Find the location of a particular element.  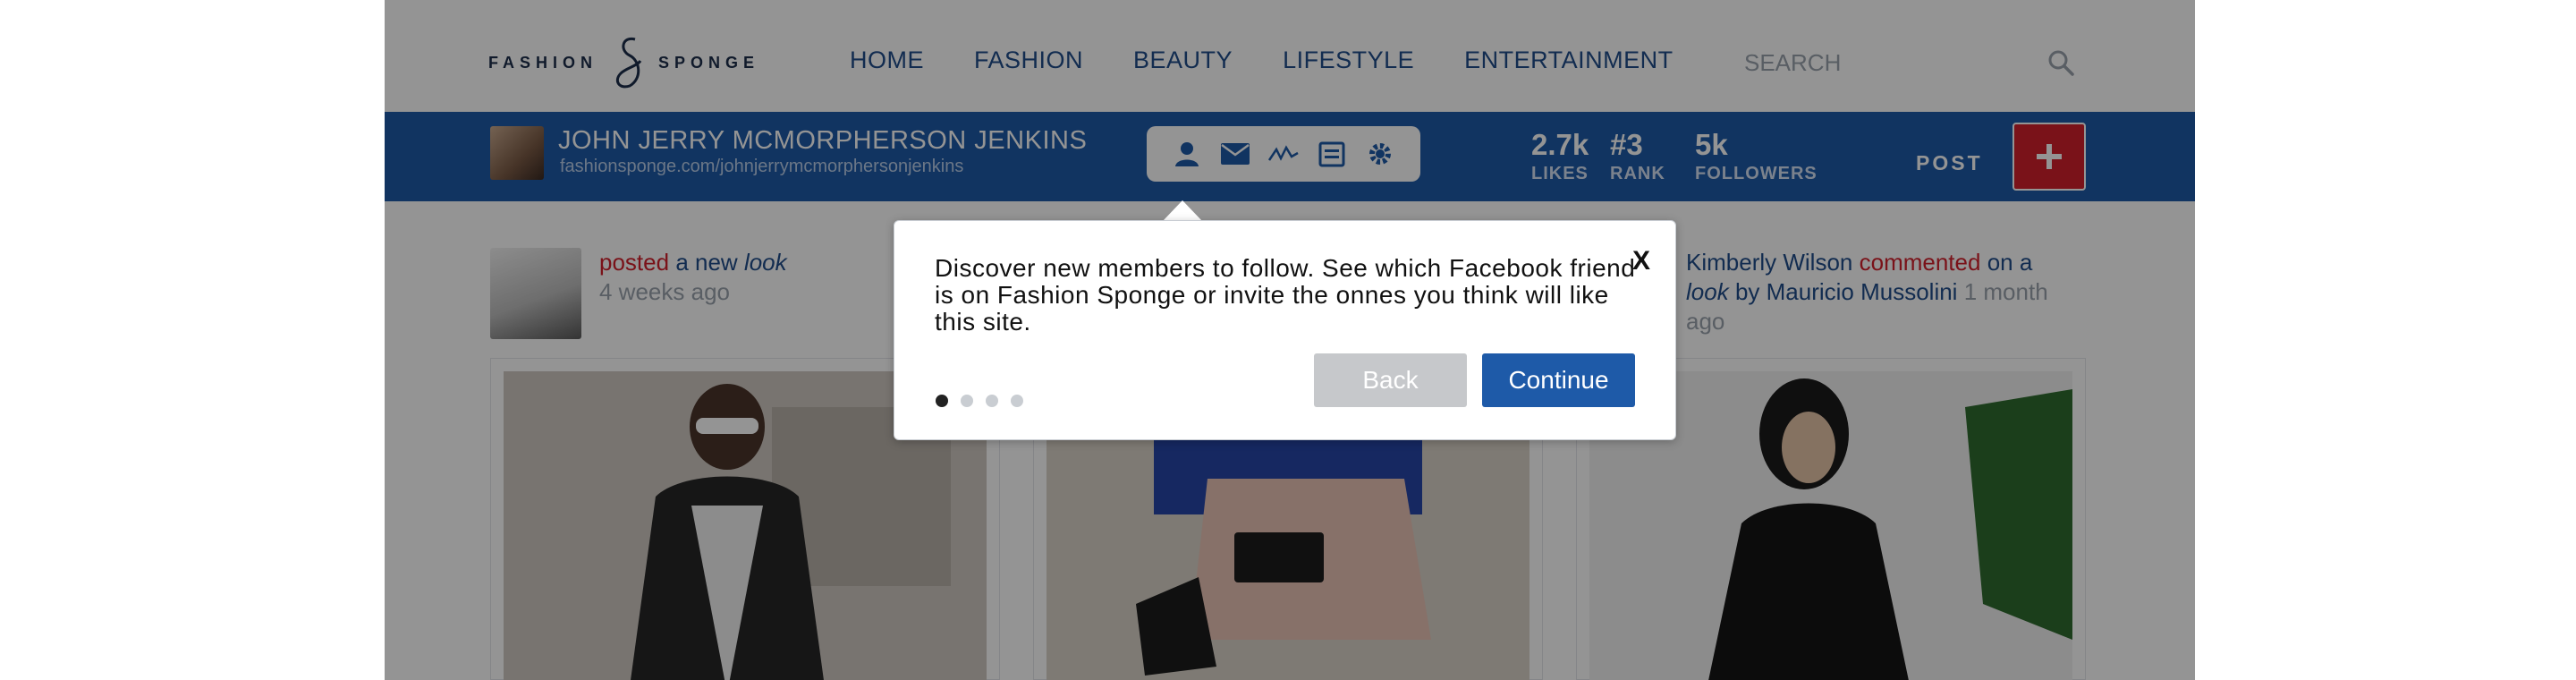

close-button: X is located at coordinates (1641, 261).